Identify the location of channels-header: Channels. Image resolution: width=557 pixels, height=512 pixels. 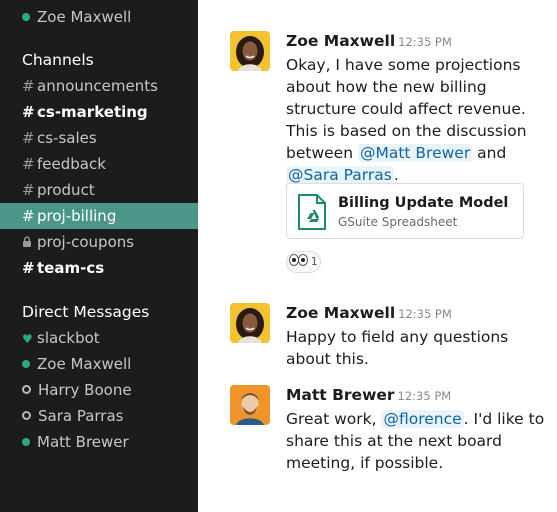
(58, 60).